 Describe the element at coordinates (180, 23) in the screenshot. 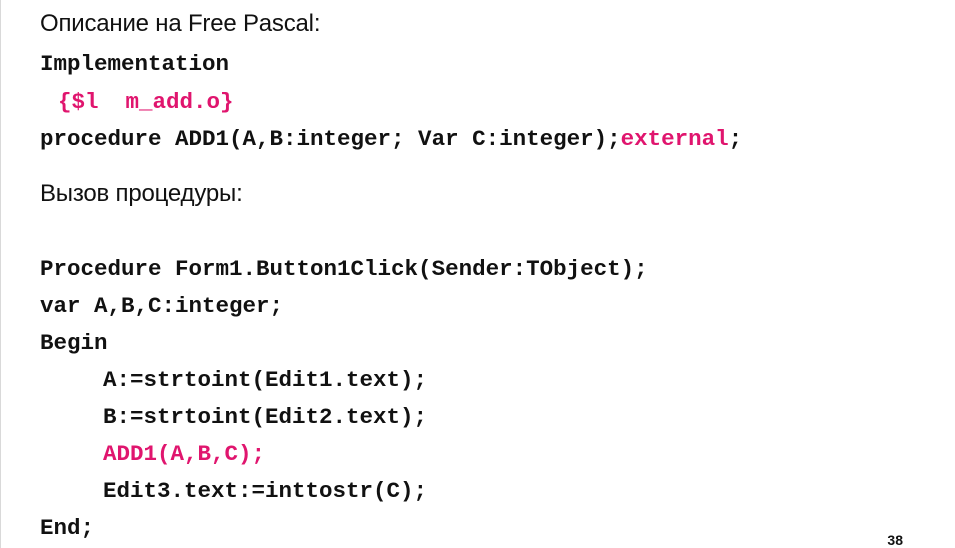

I see `section-heading-description: Описание на Free Pascal:` at that location.